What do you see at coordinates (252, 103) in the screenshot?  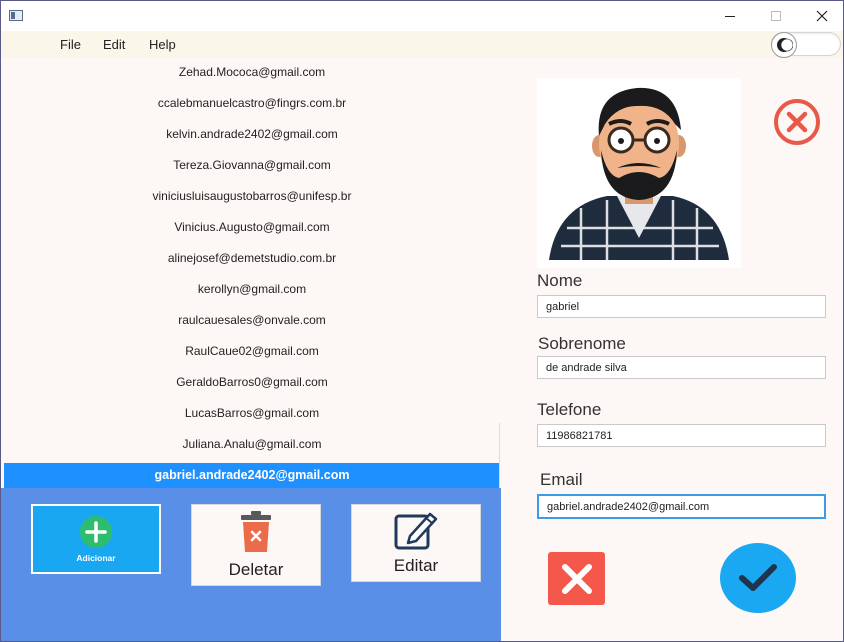 I see `list-item: ccalebmanuelcastro@fingrs.com.br` at bounding box center [252, 103].